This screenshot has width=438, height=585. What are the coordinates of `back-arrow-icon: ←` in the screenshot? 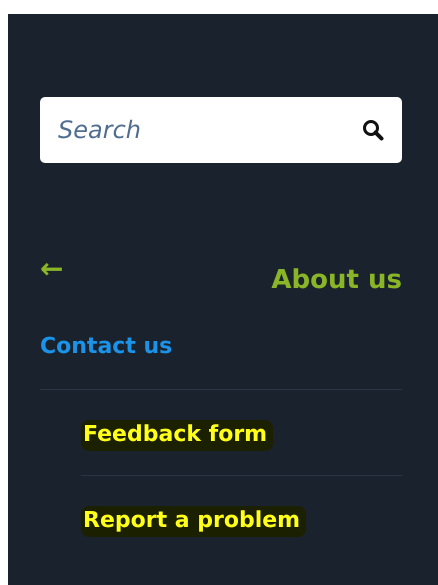 It's located at (52, 269).